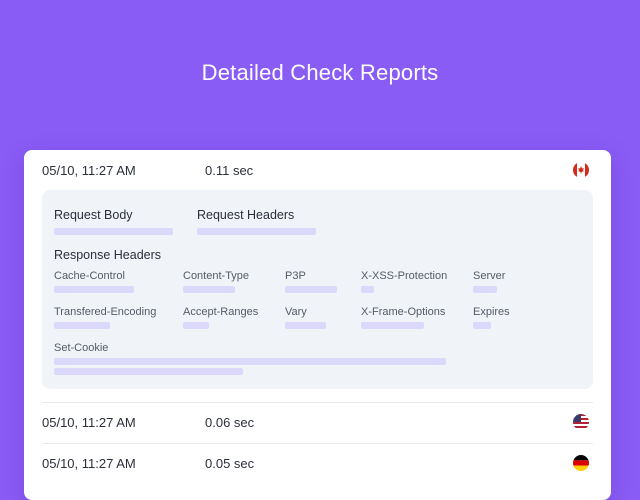  What do you see at coordinates (246, 215) in the screenshot?
I see `request-headers-label: Request Headers` at bounding box center [246, 215].